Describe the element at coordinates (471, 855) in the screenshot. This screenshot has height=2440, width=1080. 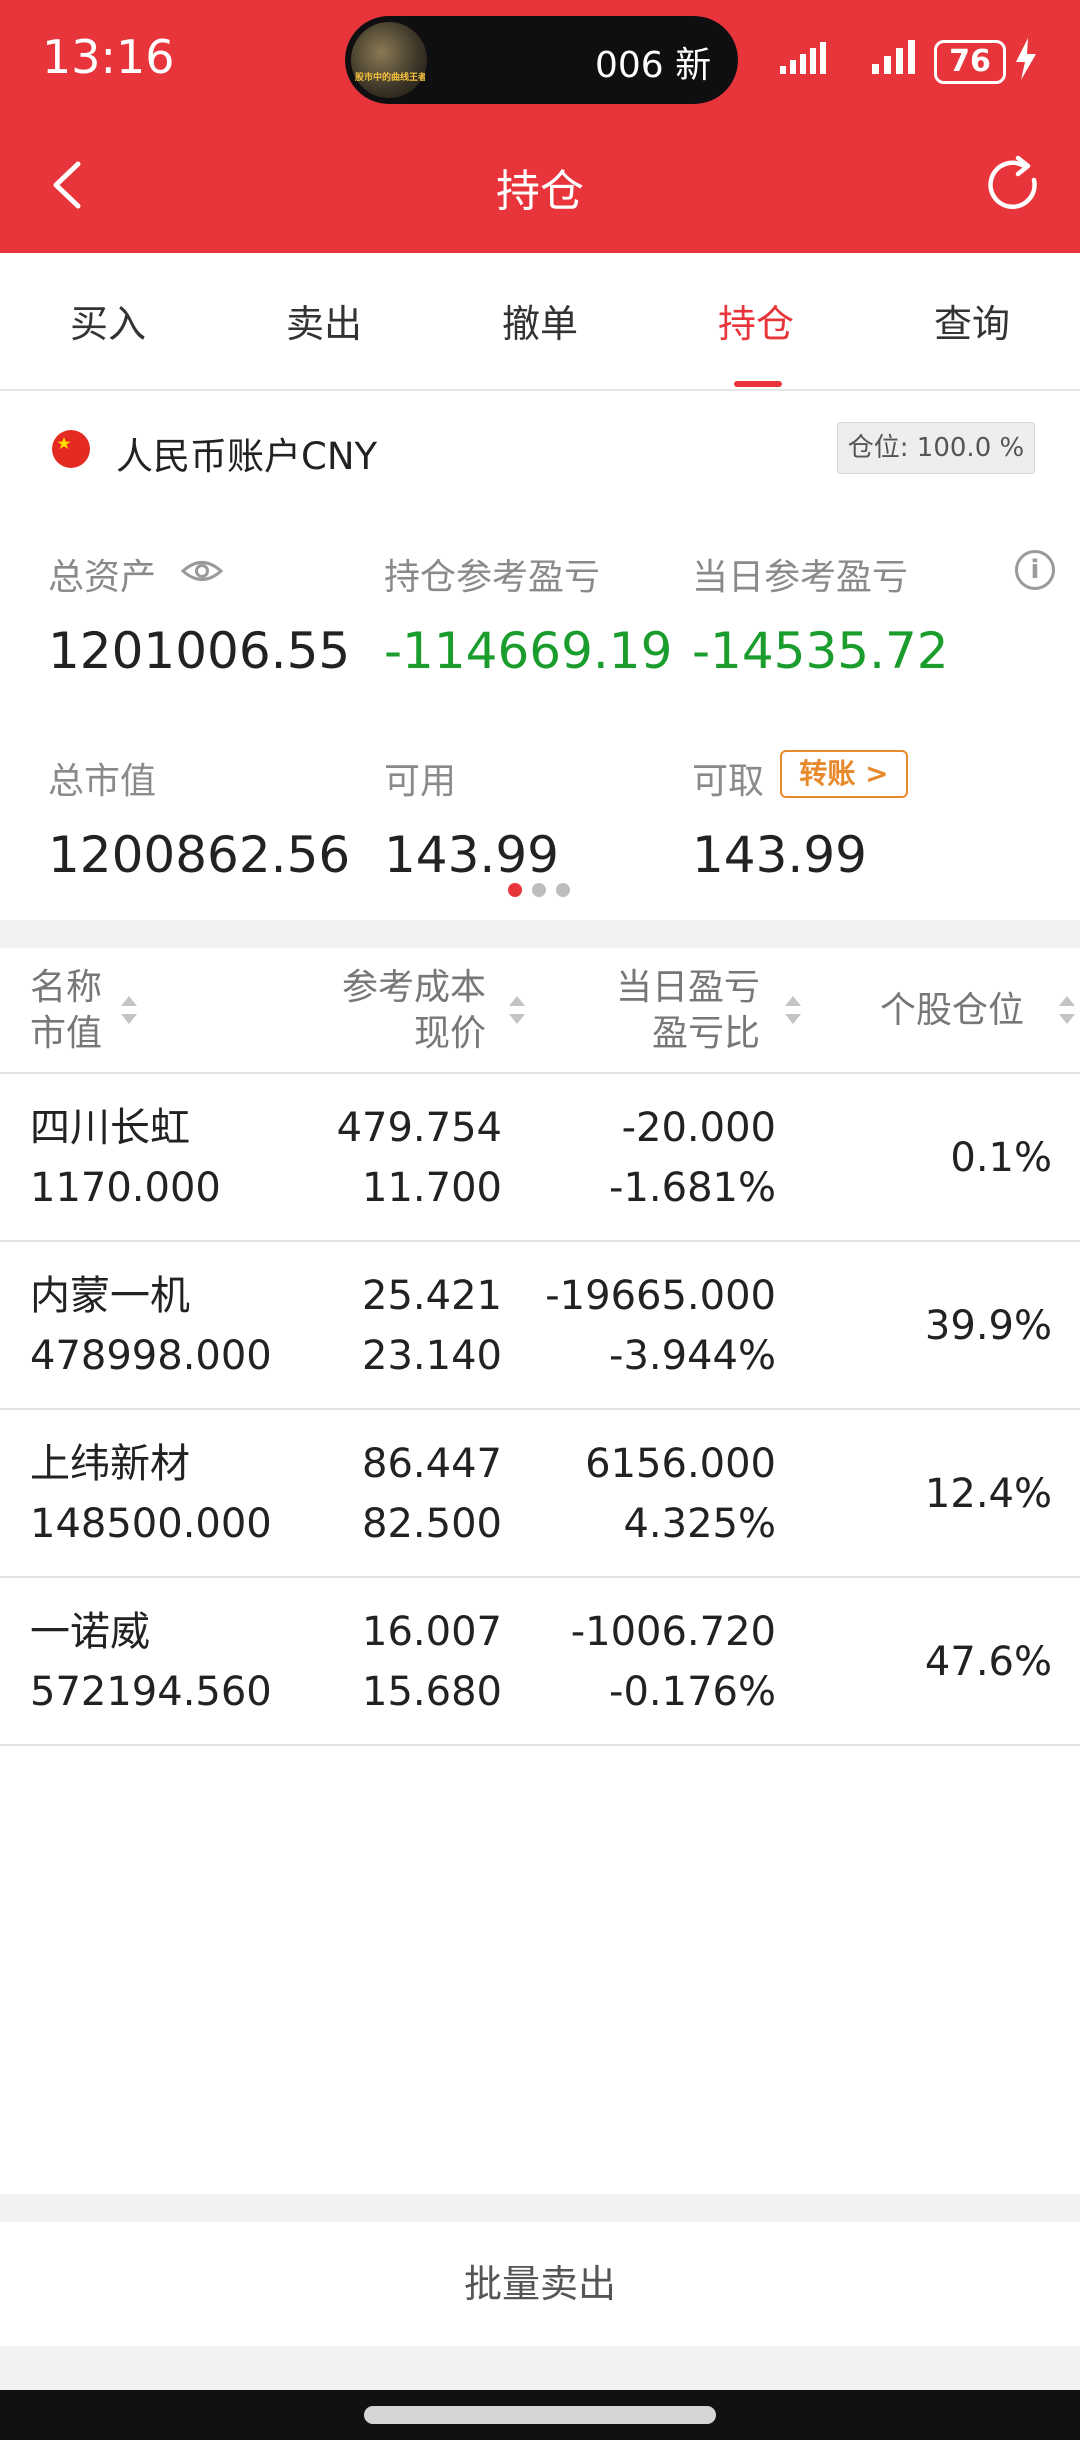
I see `available-value: 143.99` at that location.